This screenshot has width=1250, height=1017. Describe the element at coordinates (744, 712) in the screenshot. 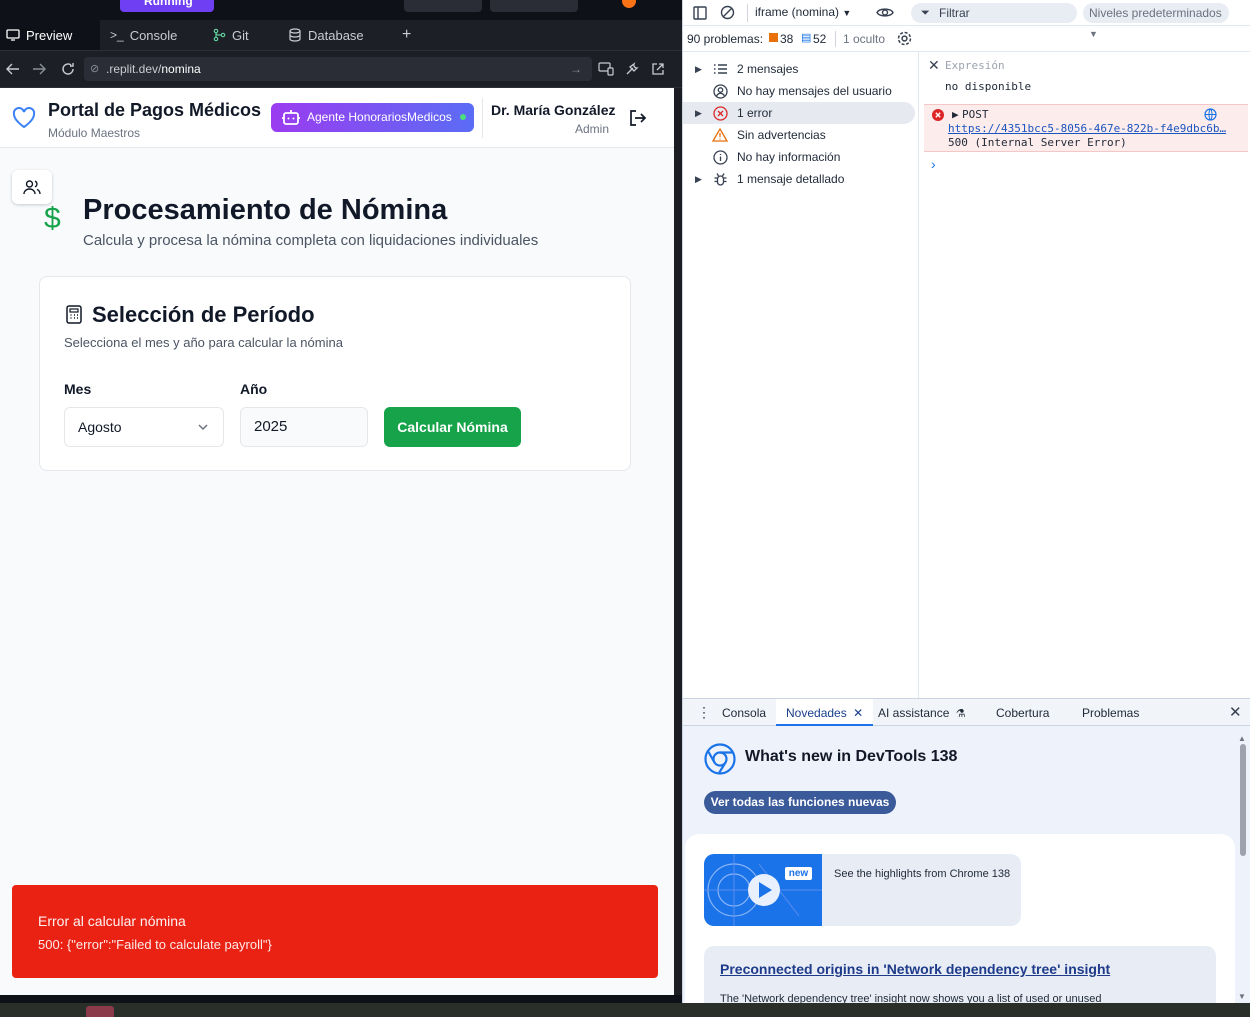

I see `tab-consola: Consola` at that location.